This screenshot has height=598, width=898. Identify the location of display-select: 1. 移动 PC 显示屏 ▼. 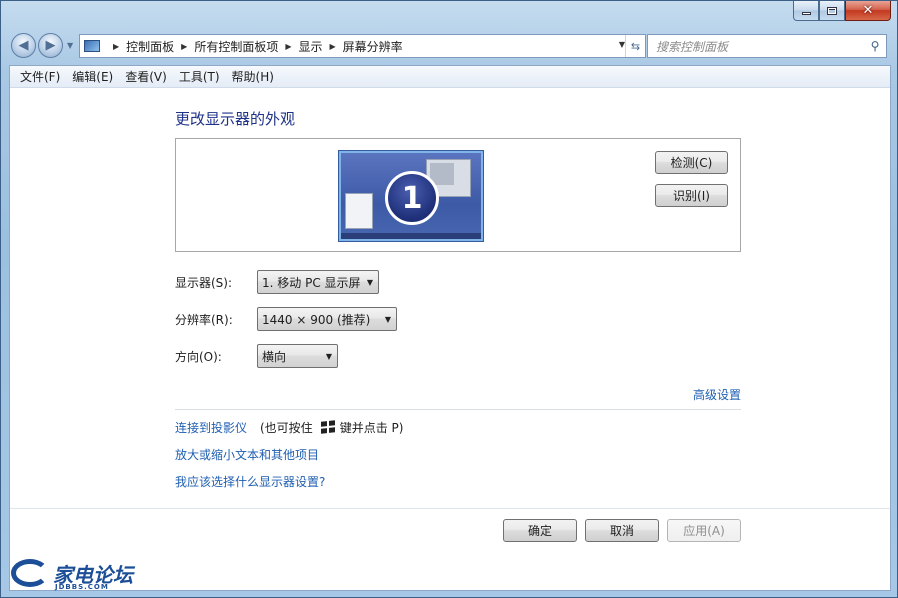
(318, 282).